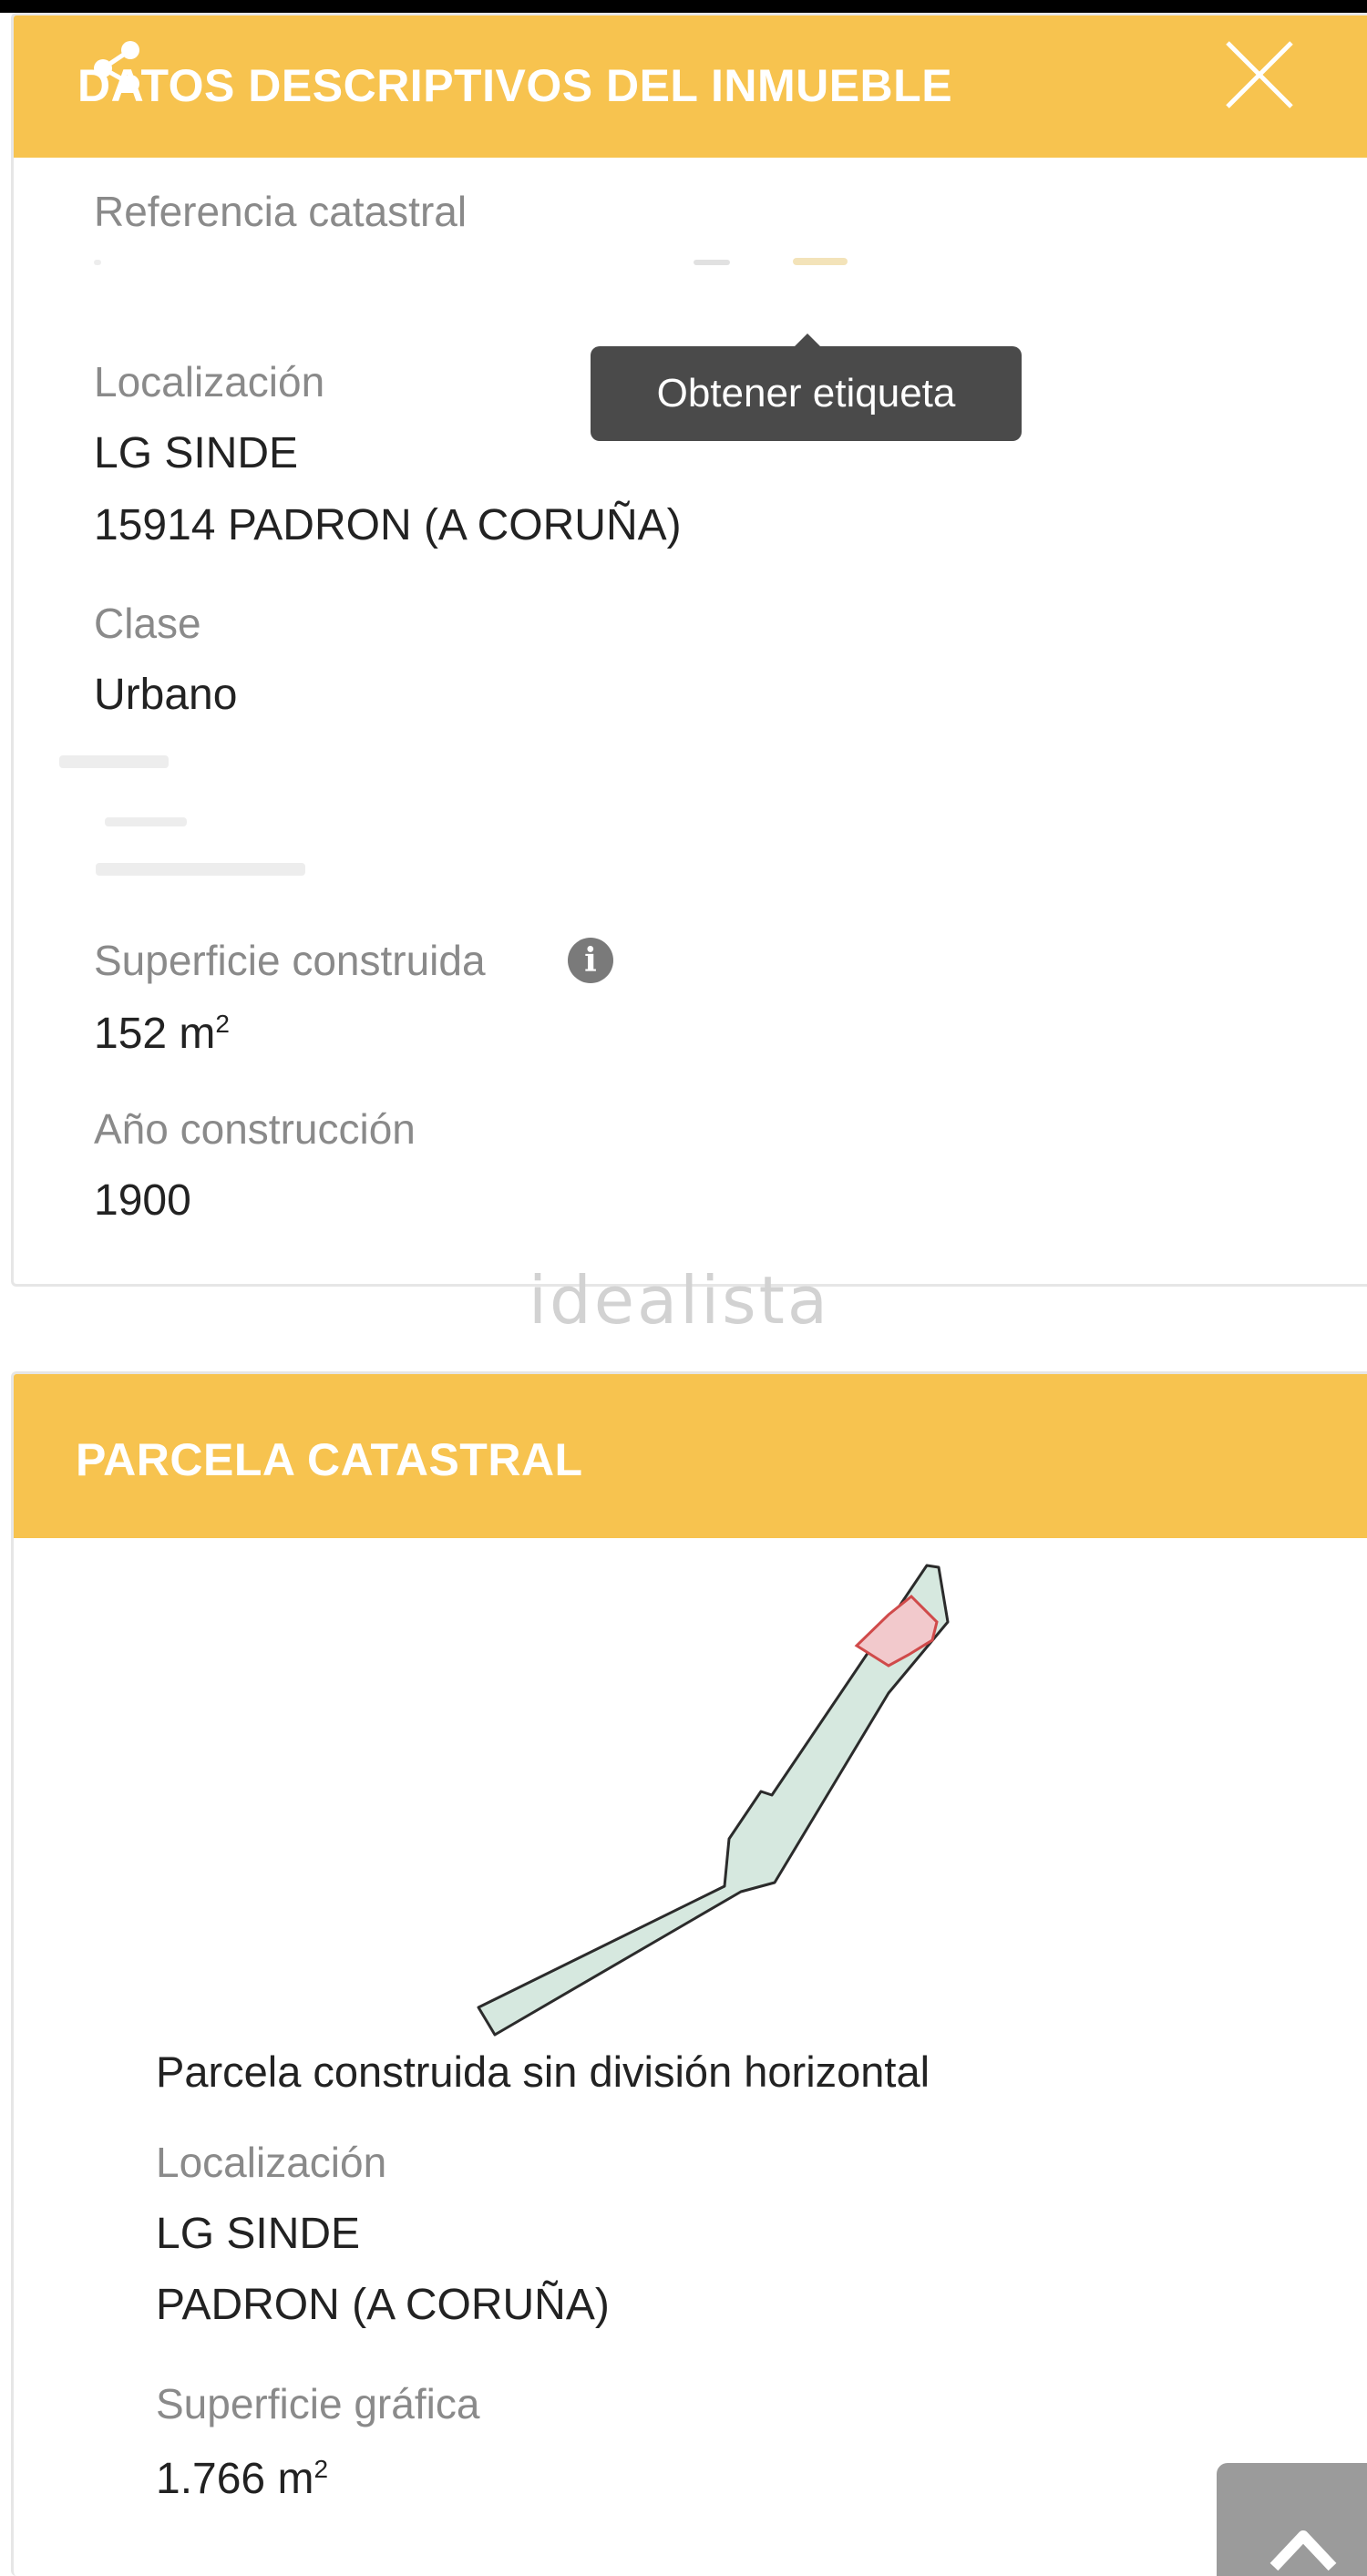 The image size is (1367, 2576). What do you see at coordinates (281, 212) in the screenshot?
I see `cadastral-reference-label: Referencia catastral` at bounding box center [281, 212].